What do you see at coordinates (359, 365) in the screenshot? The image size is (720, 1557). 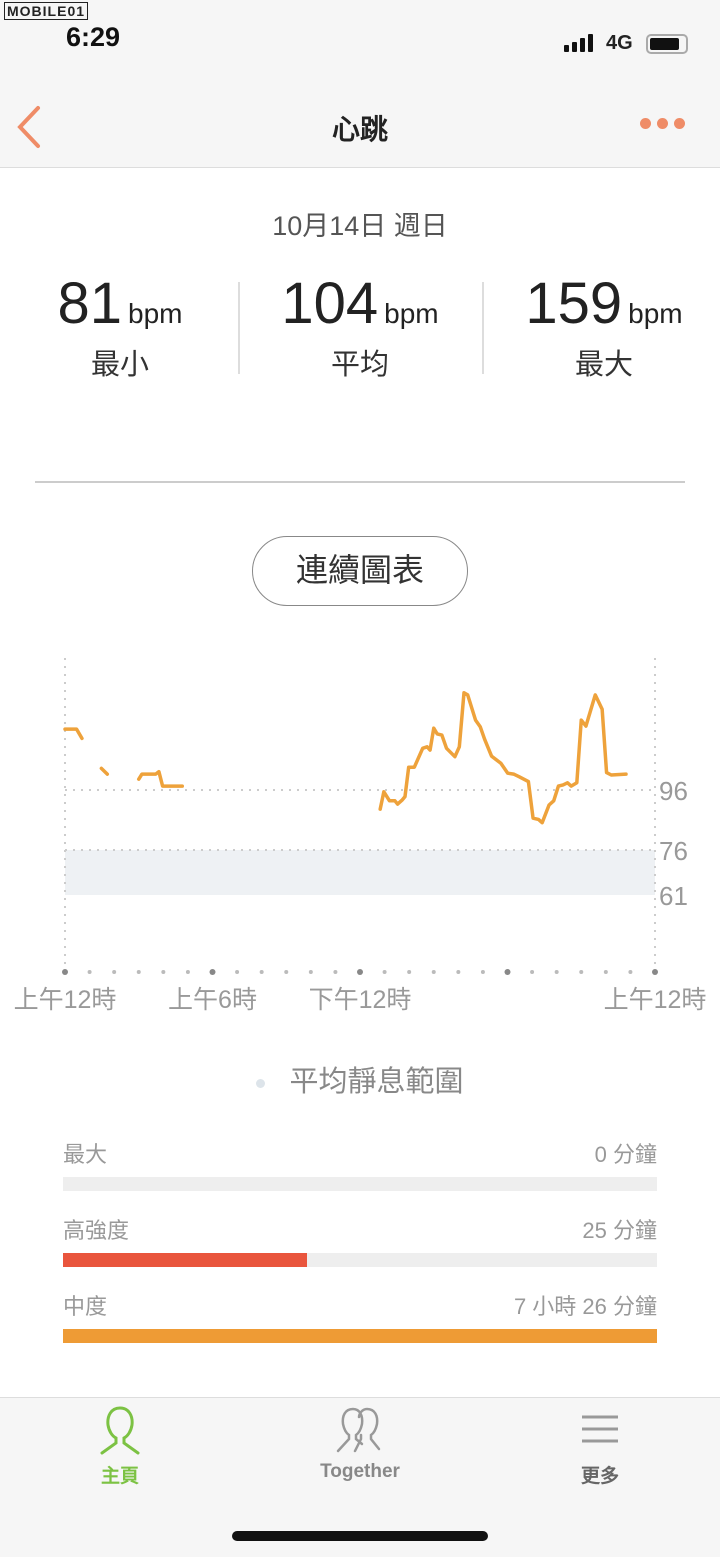 I see `stat-label: 平均` at bounding box center [359, 365].